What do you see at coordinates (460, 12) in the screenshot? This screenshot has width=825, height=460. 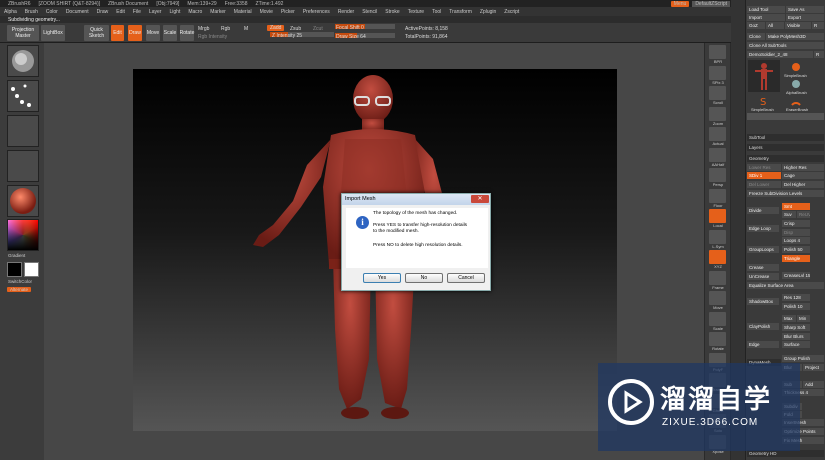 I see `menu-transform: Transform` at bounding box center [460, 12].